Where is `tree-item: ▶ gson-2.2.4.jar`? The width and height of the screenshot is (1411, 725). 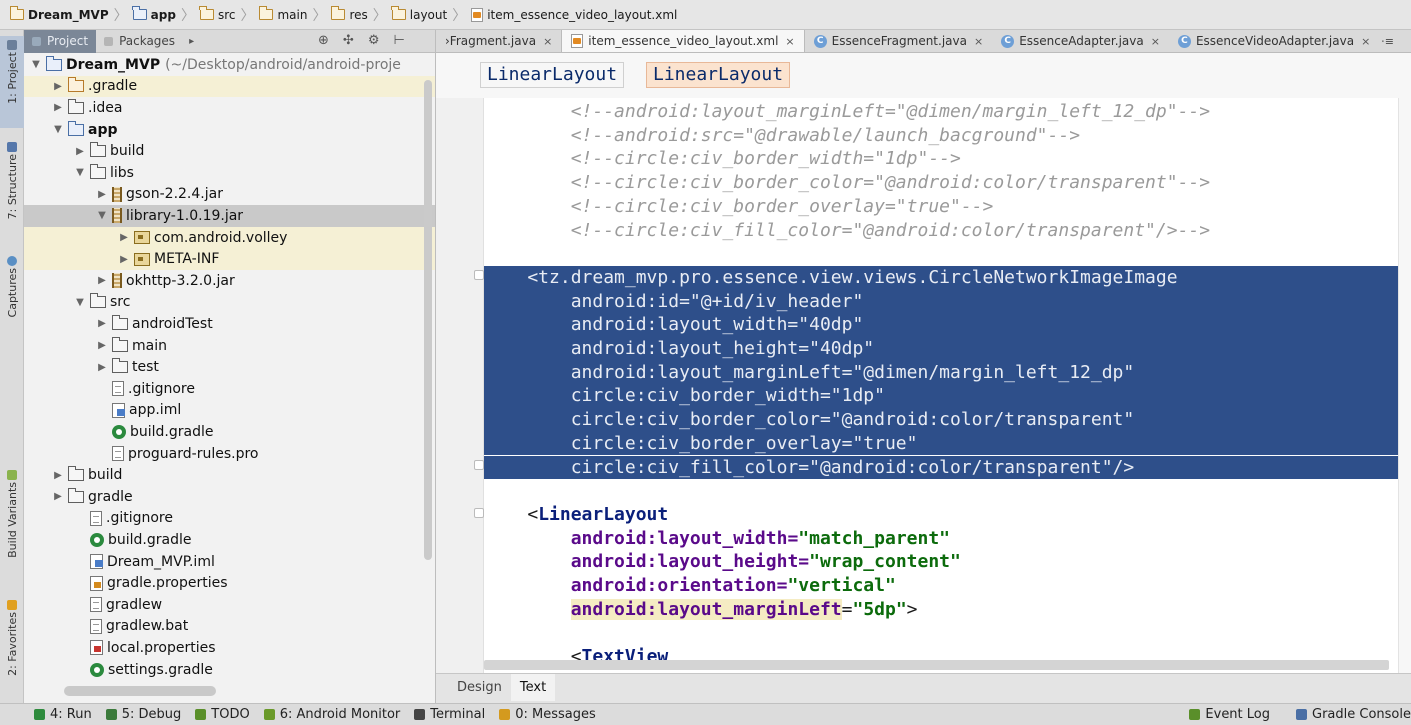
tree-item: ▶ gson-2.2.4.jar is located at coordinates (229, 195).